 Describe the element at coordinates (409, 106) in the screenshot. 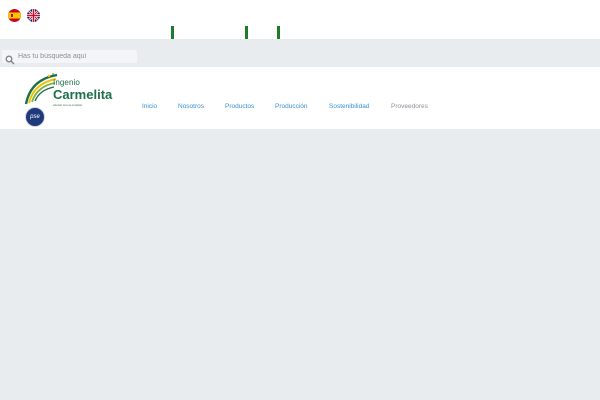

I see `nav-item-proveedores: Proveedores` at that location.